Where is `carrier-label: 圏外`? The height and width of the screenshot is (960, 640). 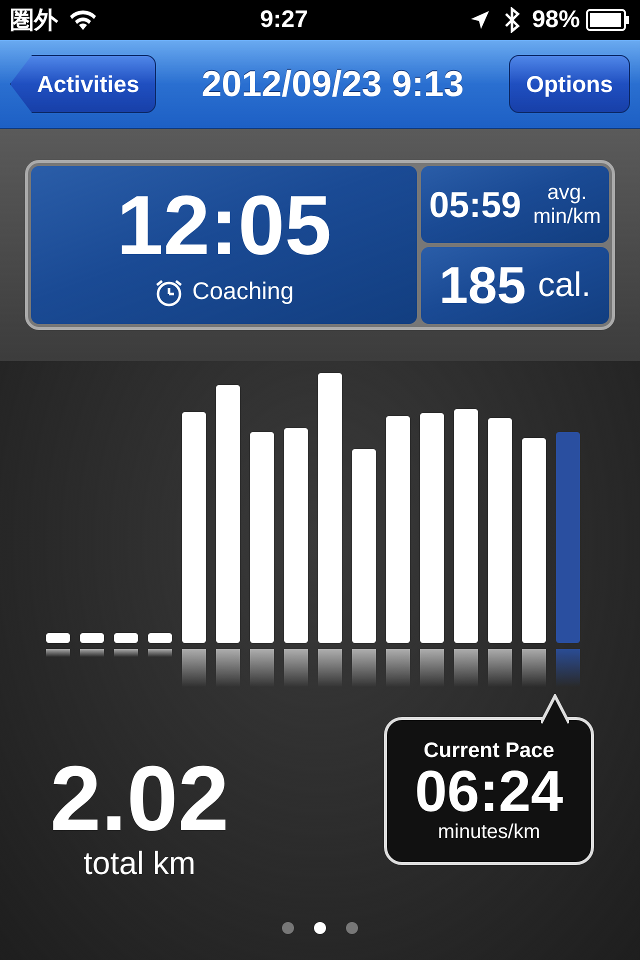
carrier-label: 圏外 is located at coordinates (34, 21).